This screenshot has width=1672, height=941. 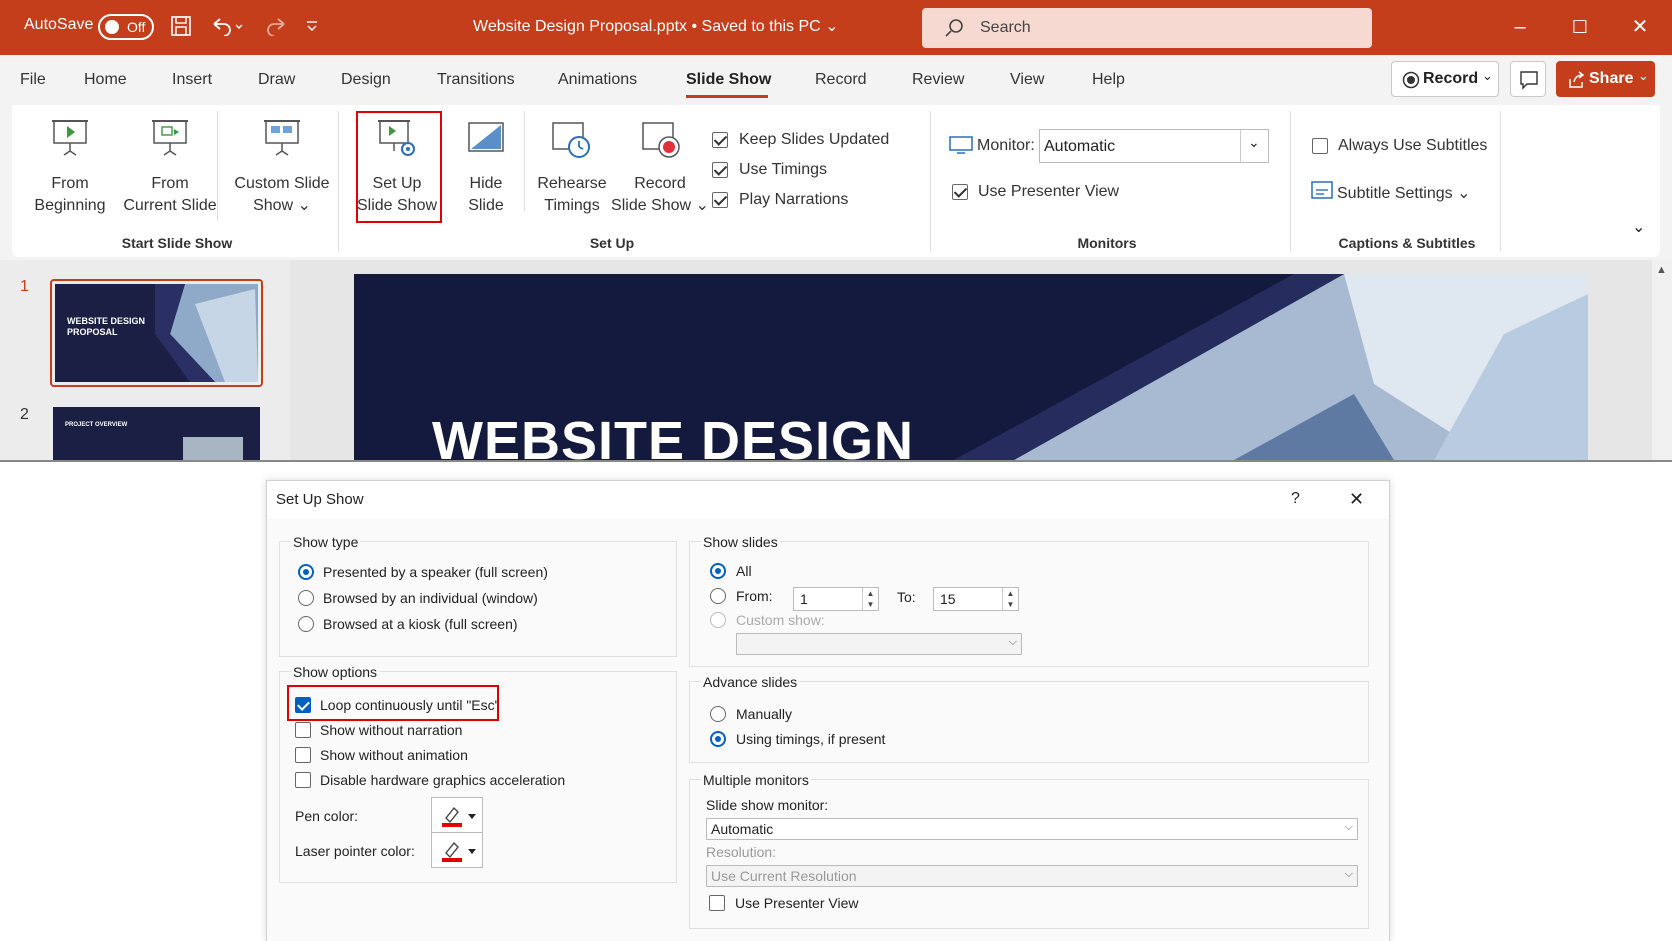 I want to click on keep-slides-updated-checkbox, so click(x=720, y=140).